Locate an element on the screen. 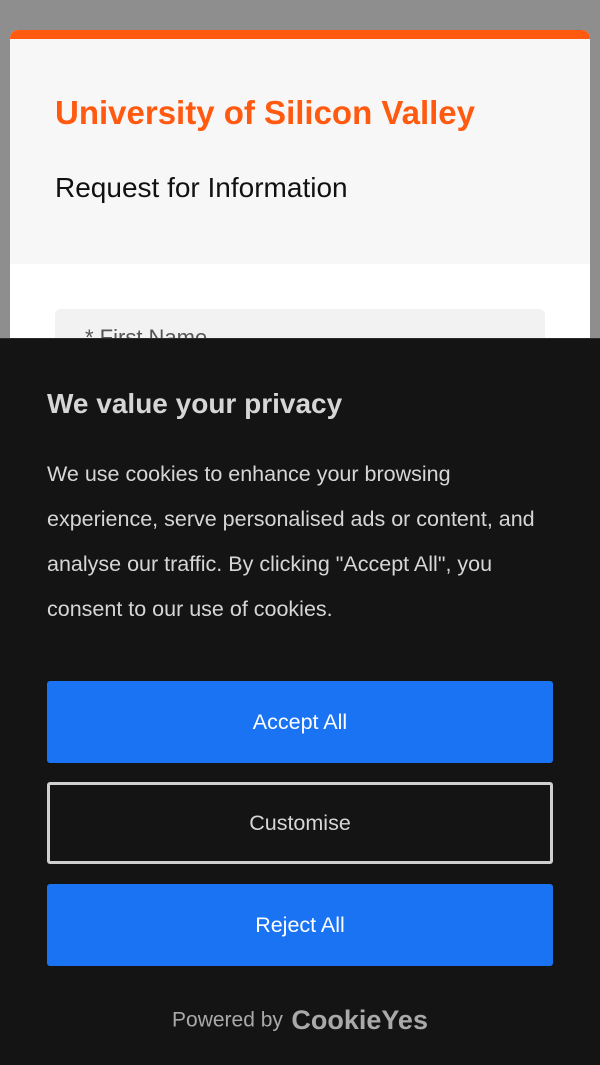 This screenshot has width=600, height=1065. accept-all-button: Accept All is located at coordinates (300, 722).